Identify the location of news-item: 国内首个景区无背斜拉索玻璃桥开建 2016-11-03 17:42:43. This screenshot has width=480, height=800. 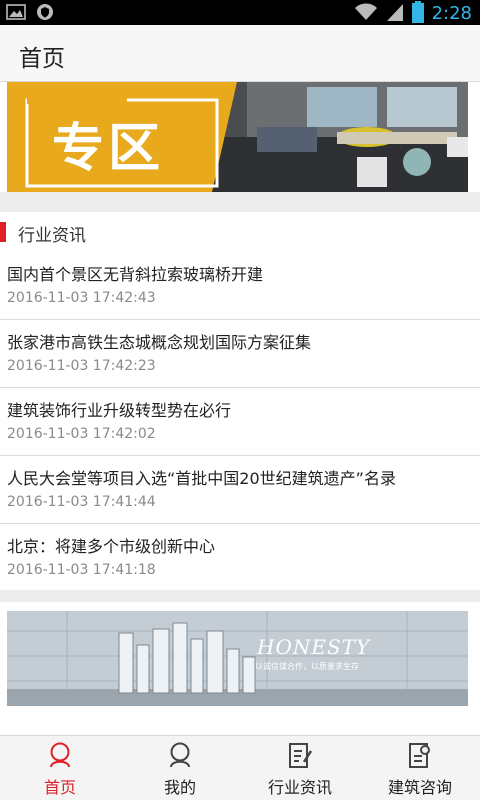
(240, 286).